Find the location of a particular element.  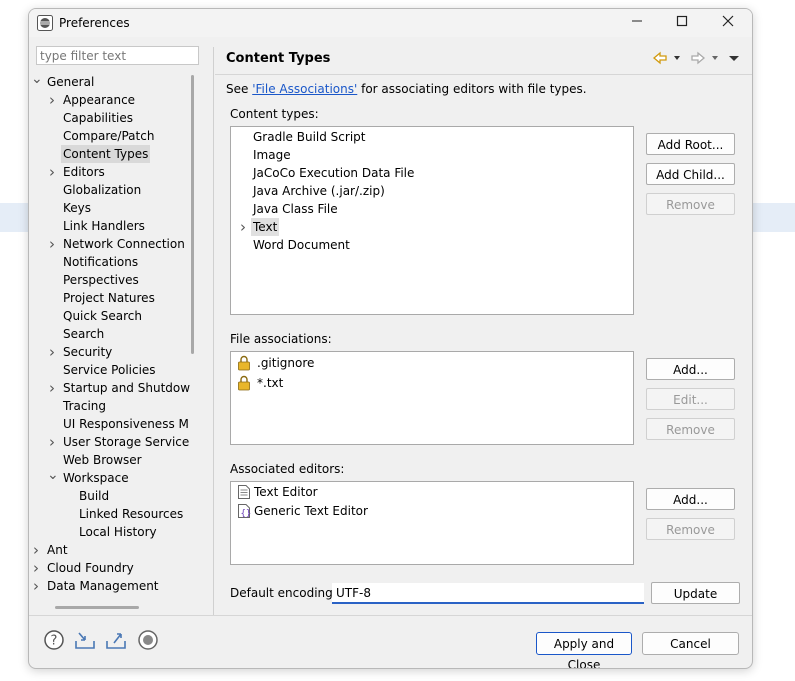

maximize-icon is located at coordinates (682, 21).